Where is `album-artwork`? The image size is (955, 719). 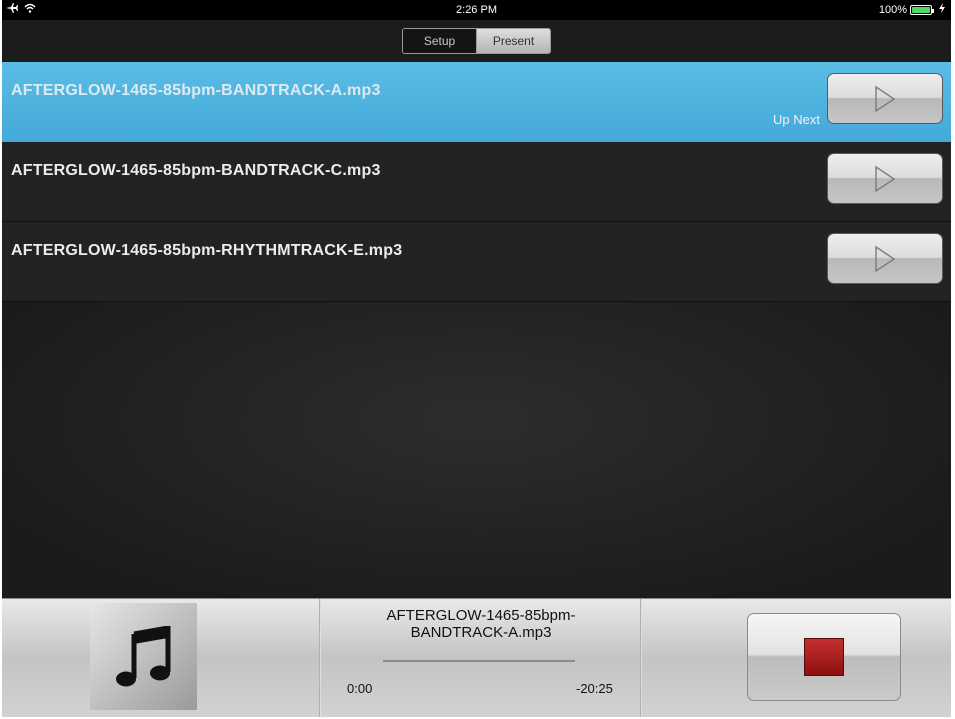
album-artwork is located at coordinates (143, 656).